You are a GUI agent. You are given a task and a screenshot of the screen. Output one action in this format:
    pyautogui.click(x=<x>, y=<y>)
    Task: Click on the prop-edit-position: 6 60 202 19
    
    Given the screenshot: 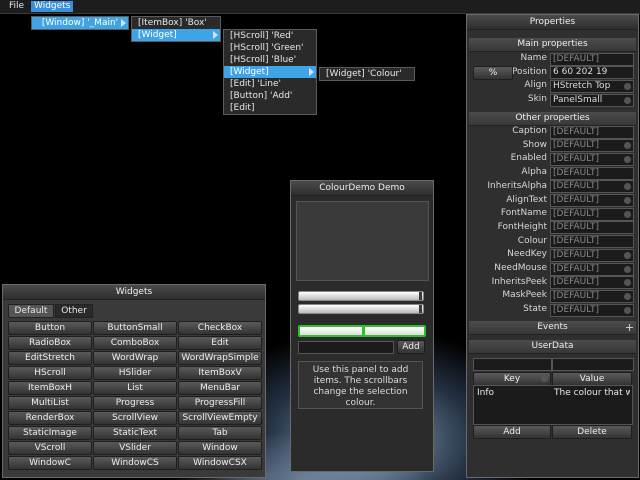 What is the action you would take?
    pyautogui.click(x=592, y=73)
    